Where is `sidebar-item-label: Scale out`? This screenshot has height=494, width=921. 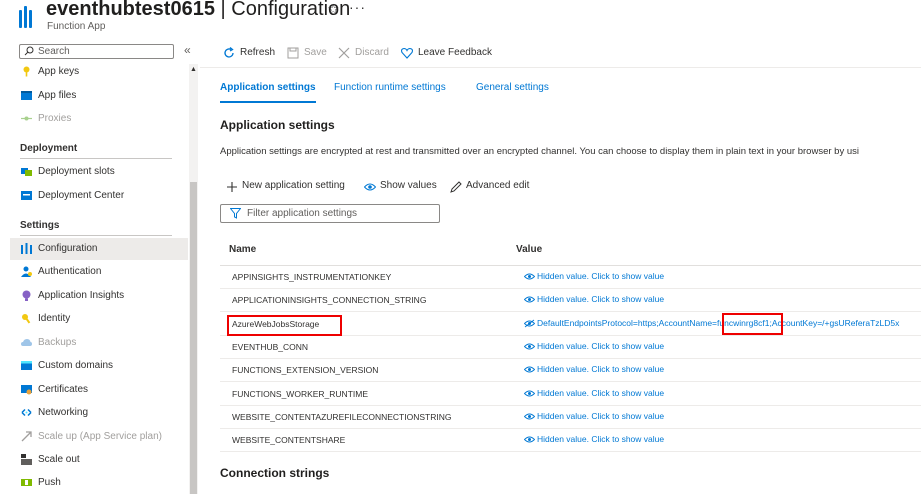
sidebar-item-label: Scale out is located at coordinates (59, 459).